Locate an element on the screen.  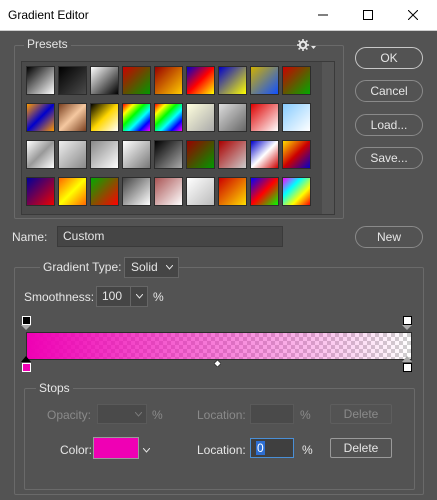
opacity-stop-right-swatch is located at coordinates (407, 320).